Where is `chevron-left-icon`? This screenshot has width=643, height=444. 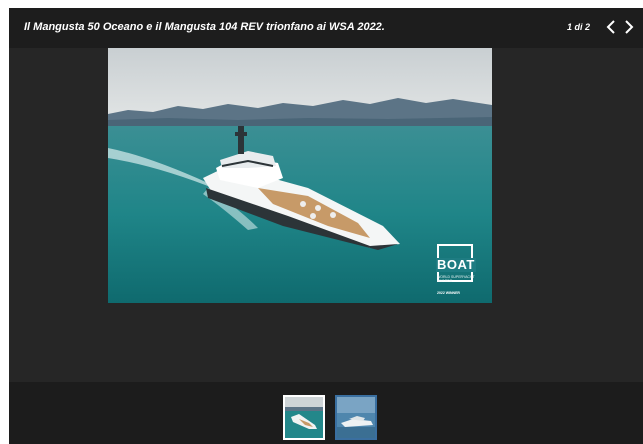 chevron-left-icon is located at coordinates (610, 27).